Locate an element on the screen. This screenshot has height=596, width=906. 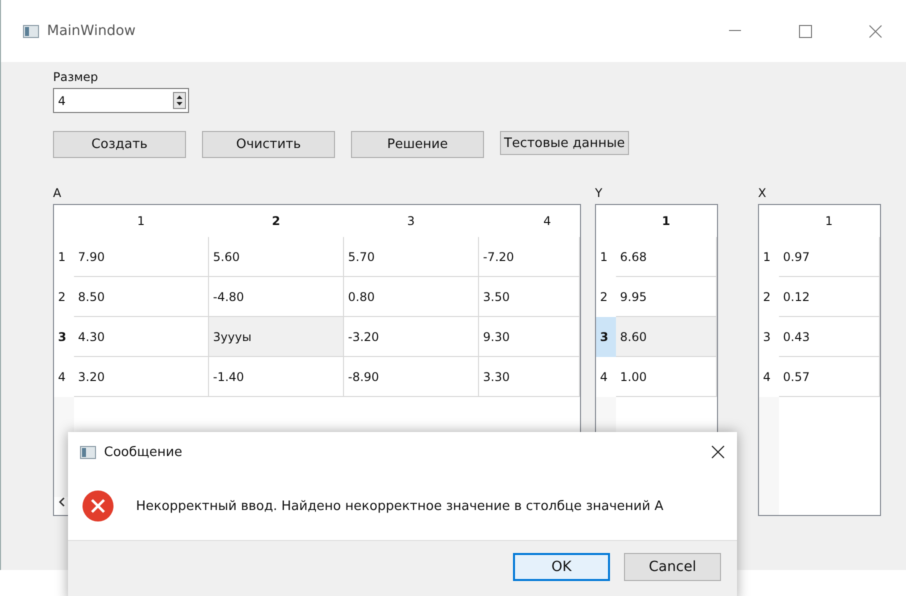
table-label: X is located at coordinates (763, 194).